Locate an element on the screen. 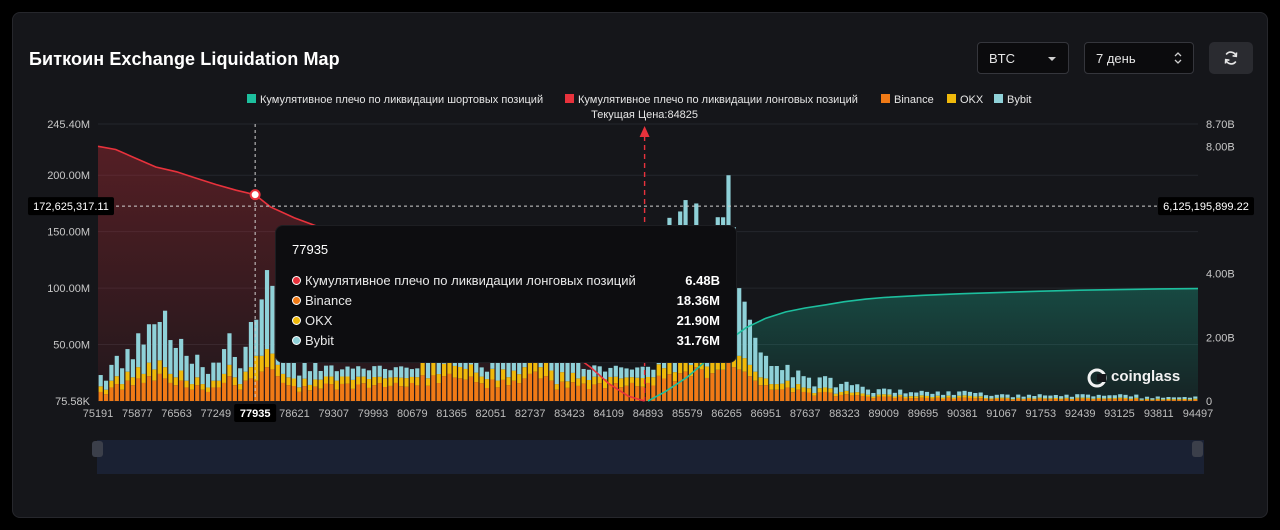 The height and width of the screenshot is (530, 1280). x-tick-label: 86265 is located at coordinates (726, 414).